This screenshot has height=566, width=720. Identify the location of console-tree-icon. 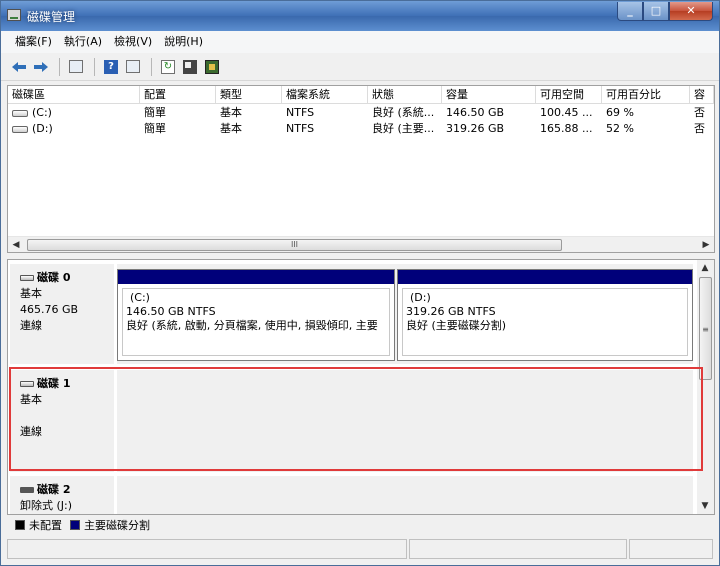
(76, 66).